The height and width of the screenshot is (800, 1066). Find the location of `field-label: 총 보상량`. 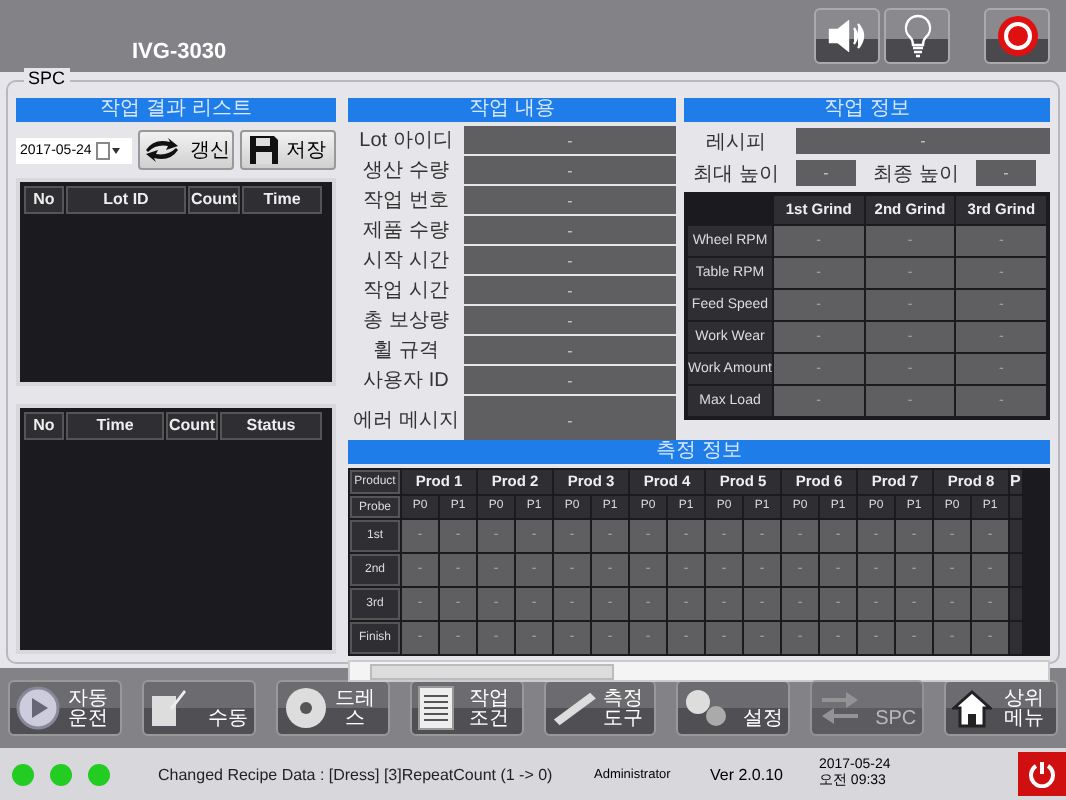

field-label: 총 보상량 is located at coordinates (406, 321).